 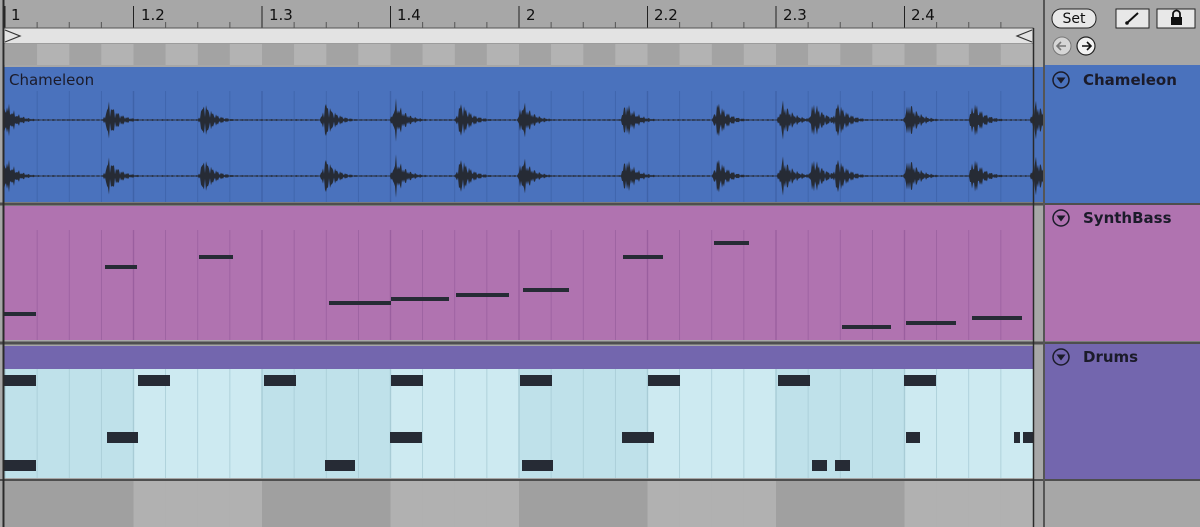 What do you see at coordinates (1127, 218) in the screenshot?
I see `track-name-synthbass: SynthBass` at bounding box center [1127, 218].